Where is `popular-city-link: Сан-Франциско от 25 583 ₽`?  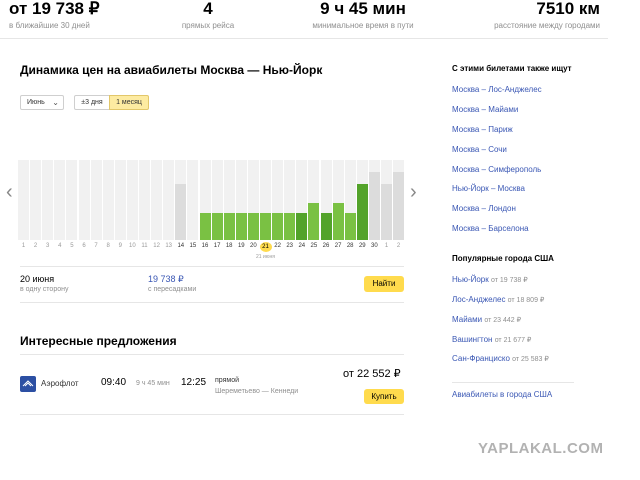
popular-city-link: Сан-Франциско от 25 583 ₽ is located at coordinates (500, 358).